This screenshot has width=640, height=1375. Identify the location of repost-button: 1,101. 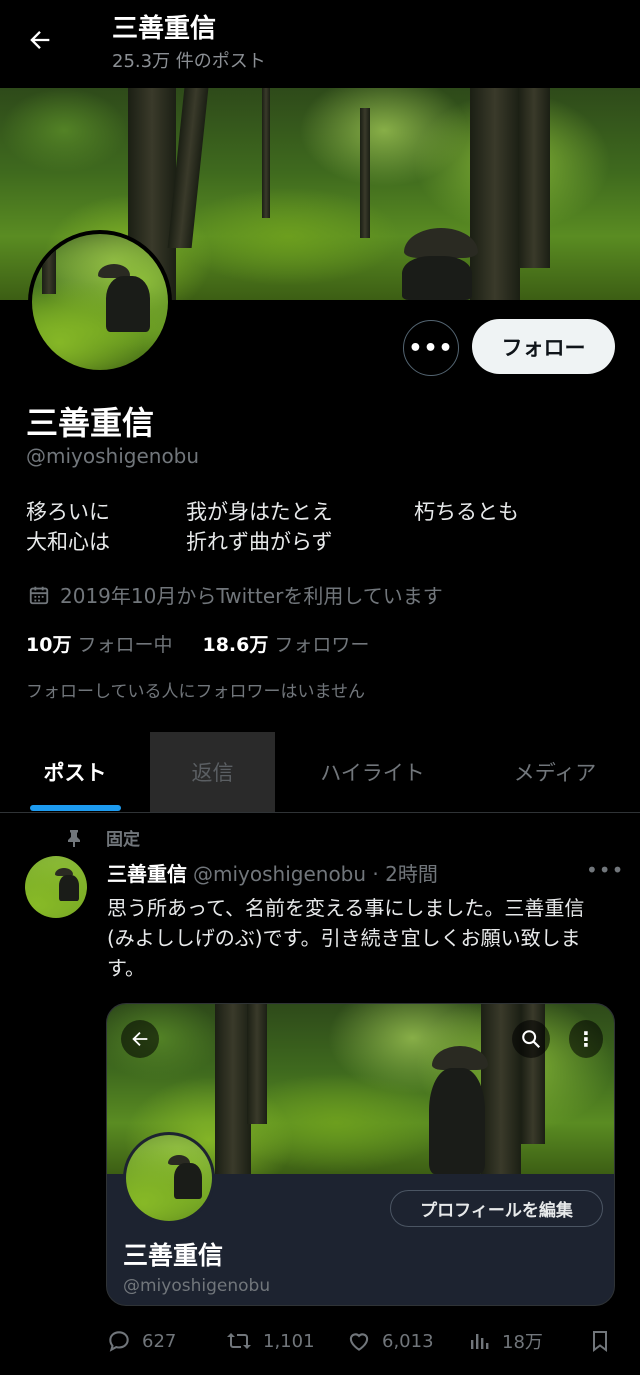
(270, 1341).